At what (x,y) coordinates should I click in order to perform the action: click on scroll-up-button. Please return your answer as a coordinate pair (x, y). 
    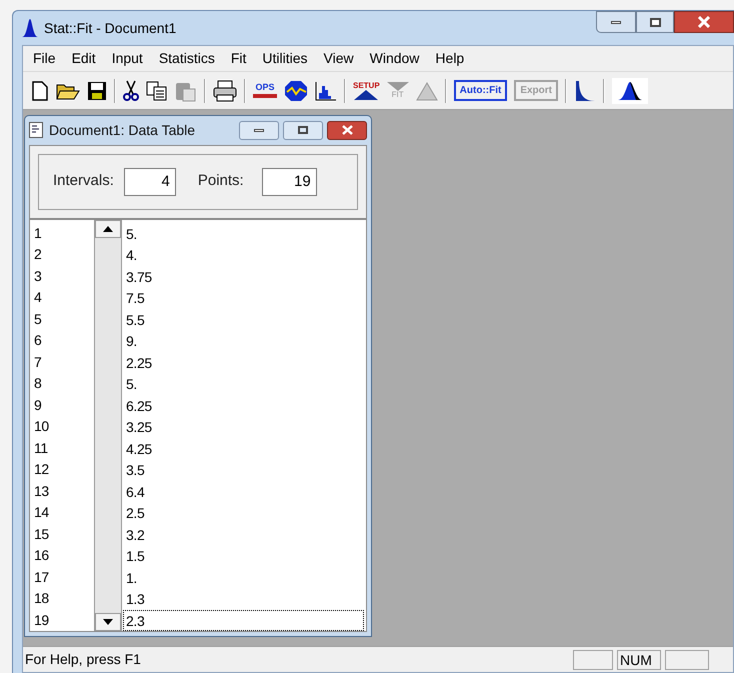
    Looking at the image, I should click on (108, 229).